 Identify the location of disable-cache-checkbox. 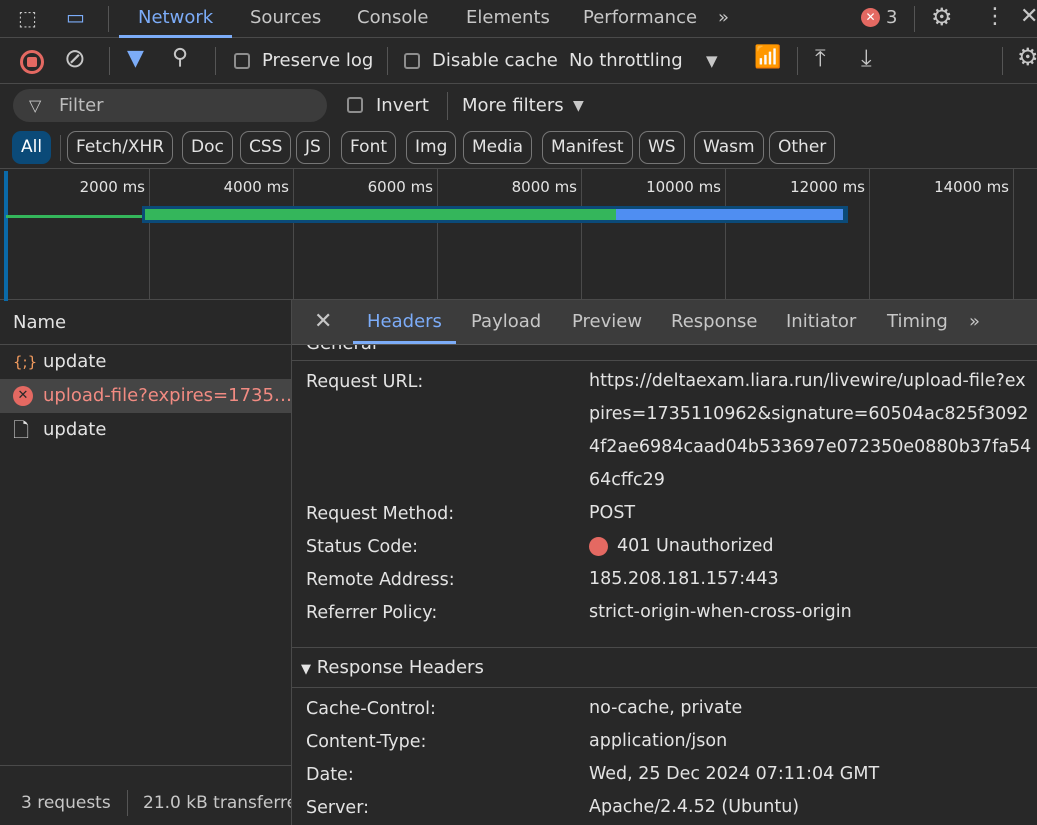
(412, 61).